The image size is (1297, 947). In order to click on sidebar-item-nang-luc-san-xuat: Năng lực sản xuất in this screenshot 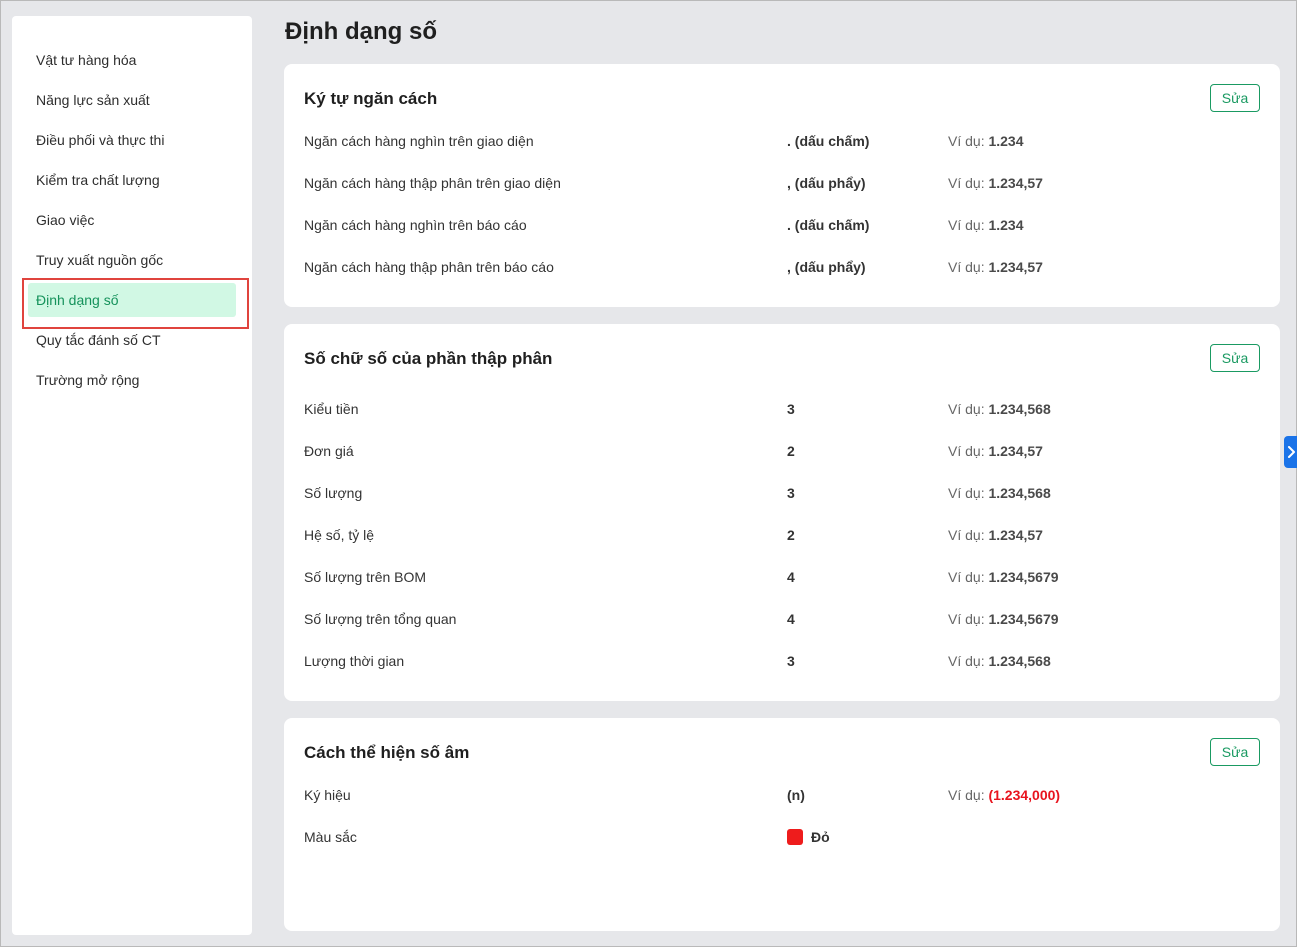, I will do `click(132, 100)`.